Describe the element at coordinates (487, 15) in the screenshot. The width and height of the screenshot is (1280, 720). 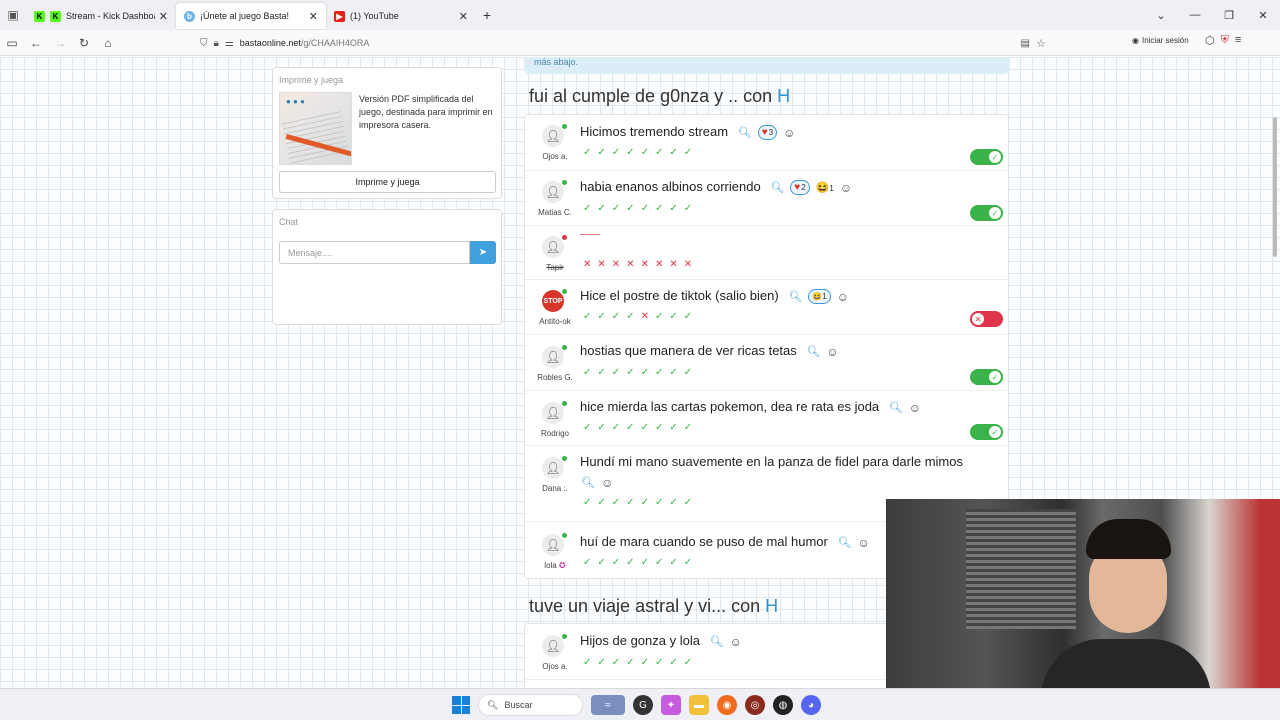
I see `new-tab-button: +` at that location.